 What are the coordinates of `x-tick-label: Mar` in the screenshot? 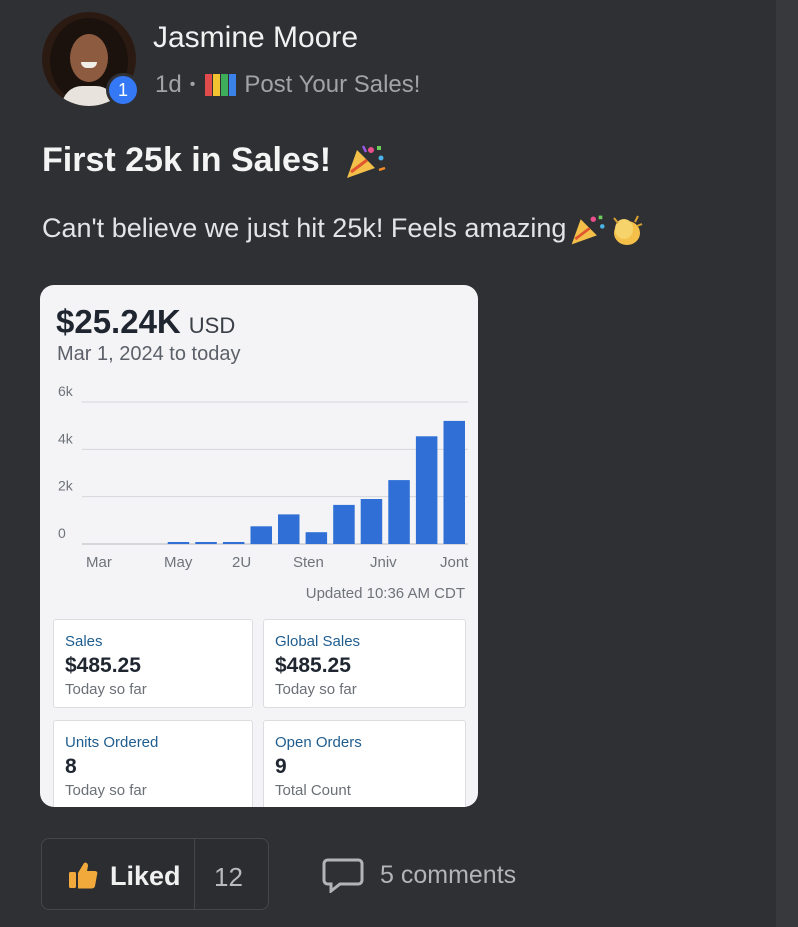 It's located at (99, 562).